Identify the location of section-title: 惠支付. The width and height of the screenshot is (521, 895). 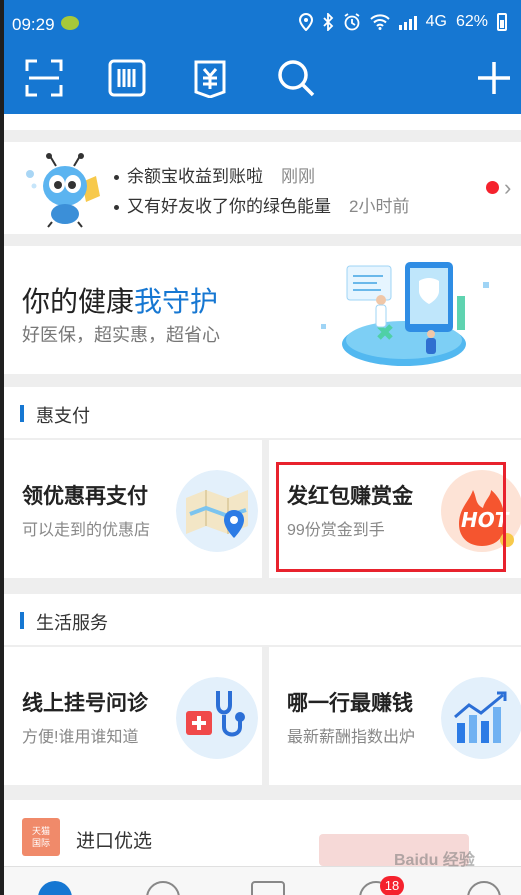
(63, 416).